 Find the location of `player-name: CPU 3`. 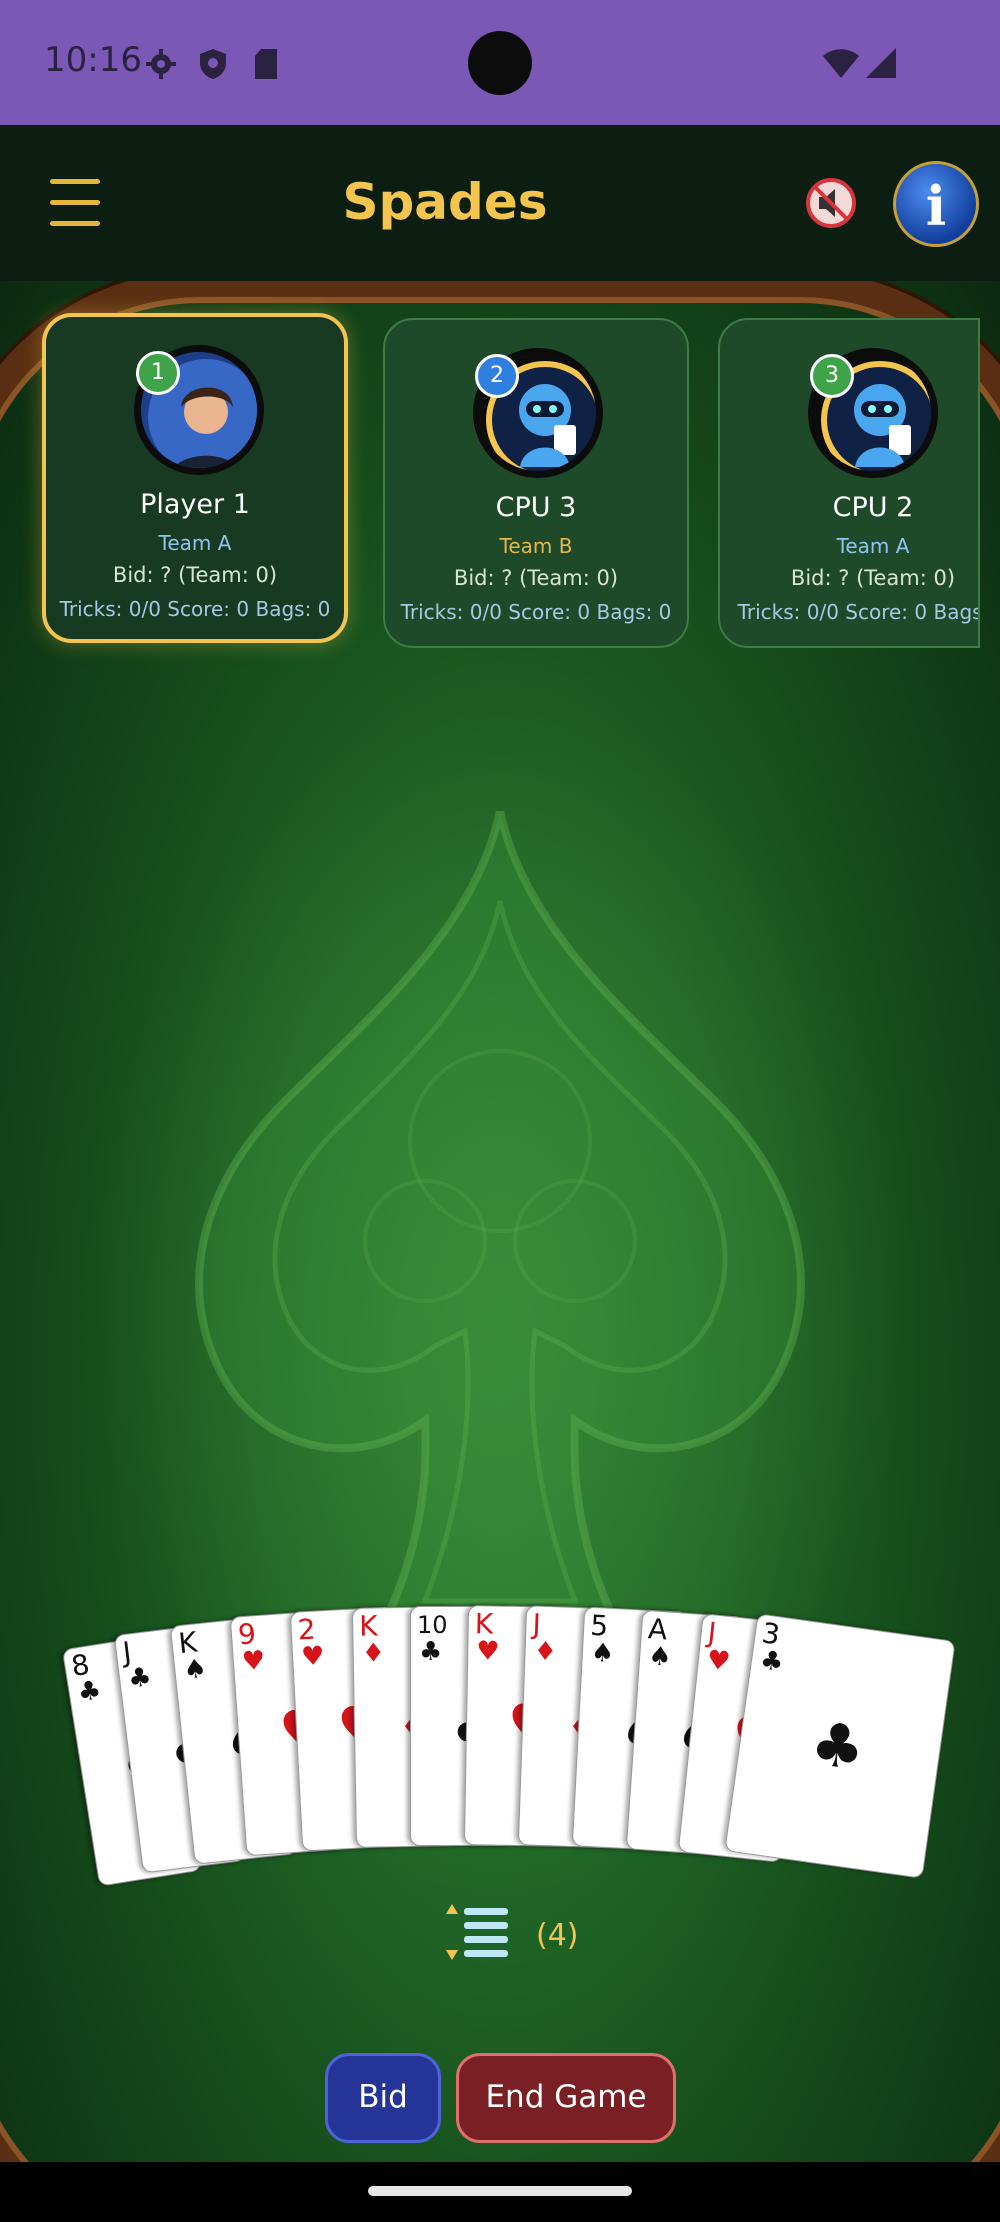

player-name: CPU 3 is located at coordinates (536, 507).